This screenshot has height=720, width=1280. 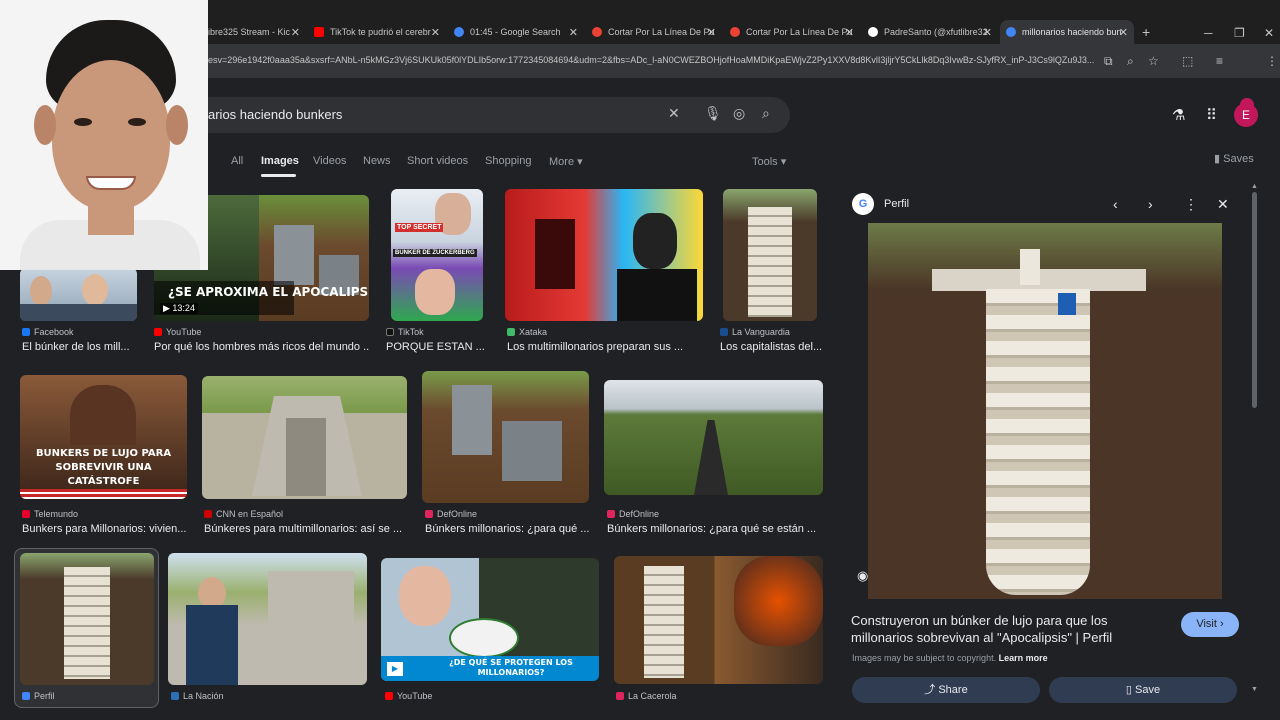 What do you see at coordinates (1254, 300) in the screenshot?
I see `scrollbar-thumb` at bounding box center [1254, 300].